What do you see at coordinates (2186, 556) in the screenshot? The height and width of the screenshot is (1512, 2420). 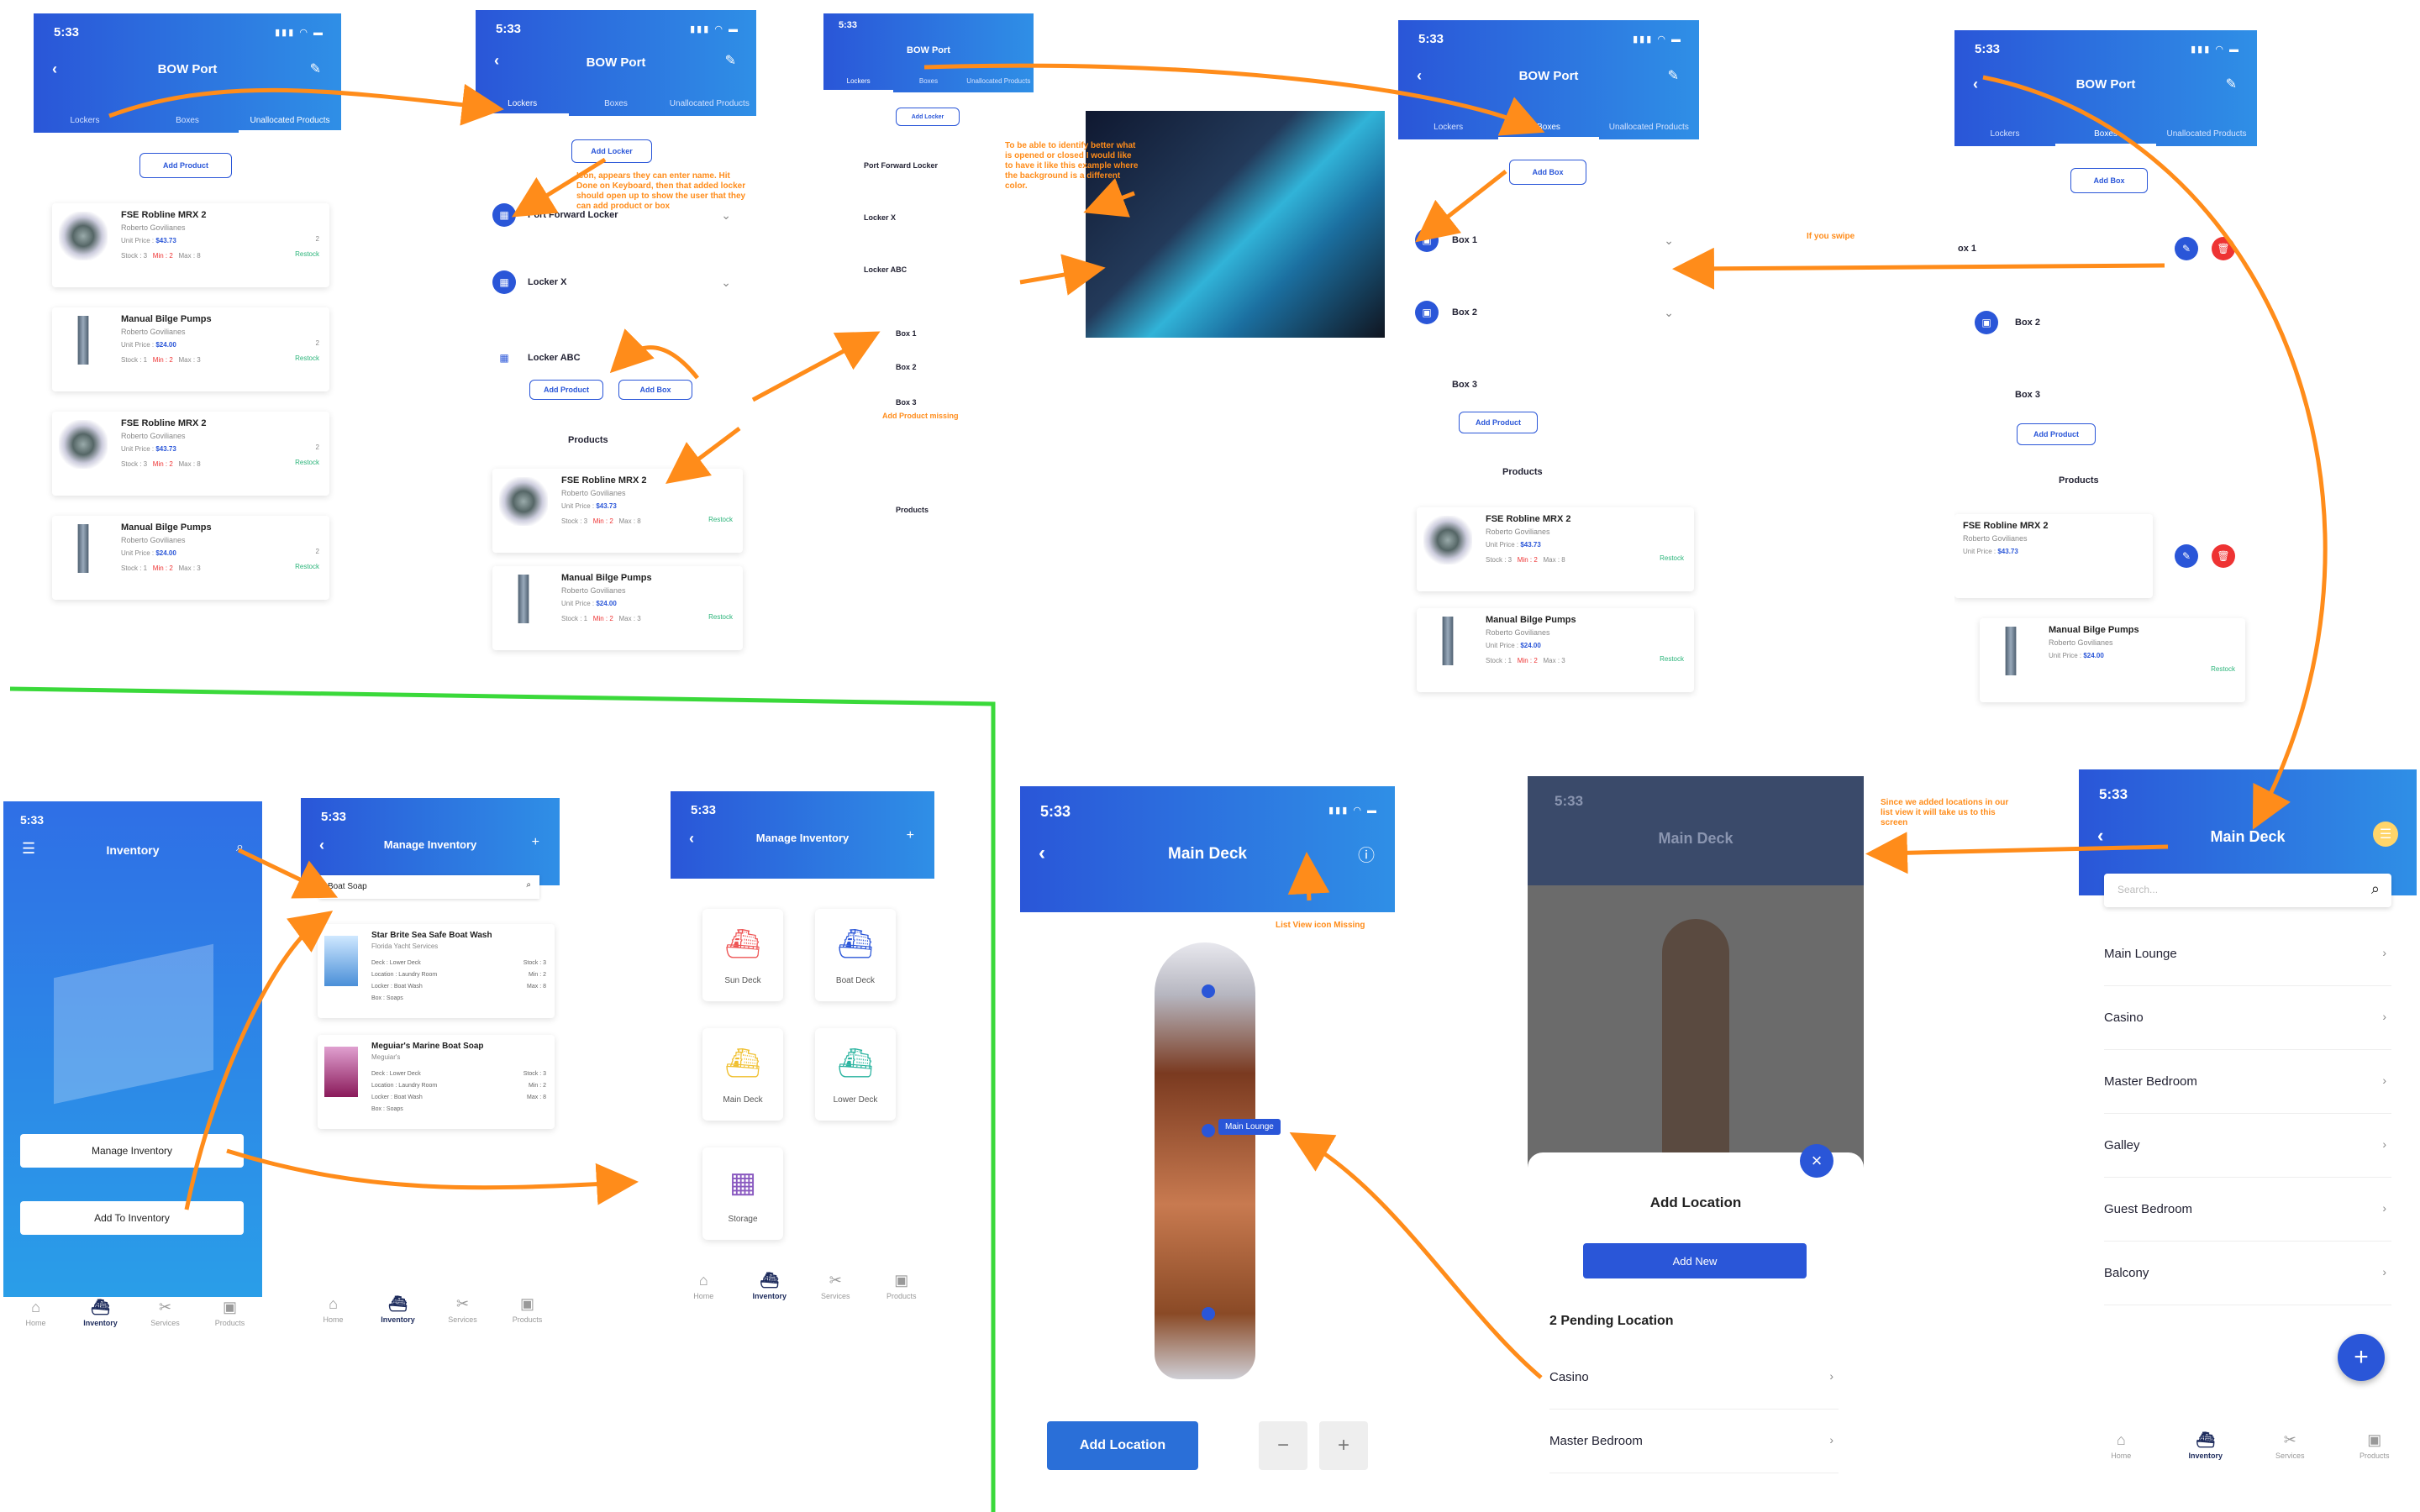 I see `pencil-icon: ✎` at bounding box center [2186, 556].